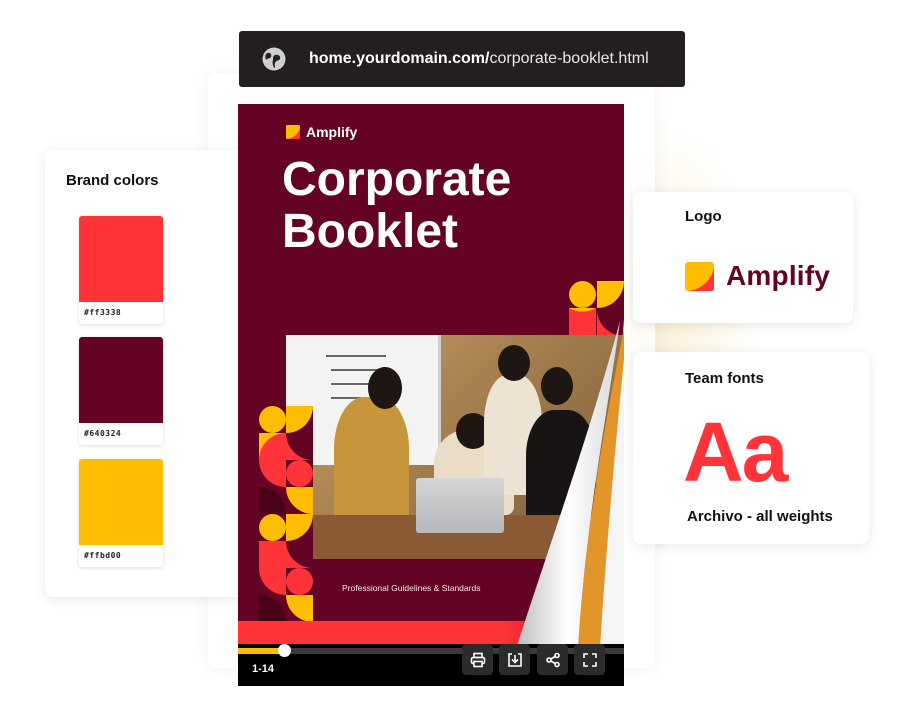 This screenshot has width=900, height=720. I want to click on download-icon, so click(514, 659).